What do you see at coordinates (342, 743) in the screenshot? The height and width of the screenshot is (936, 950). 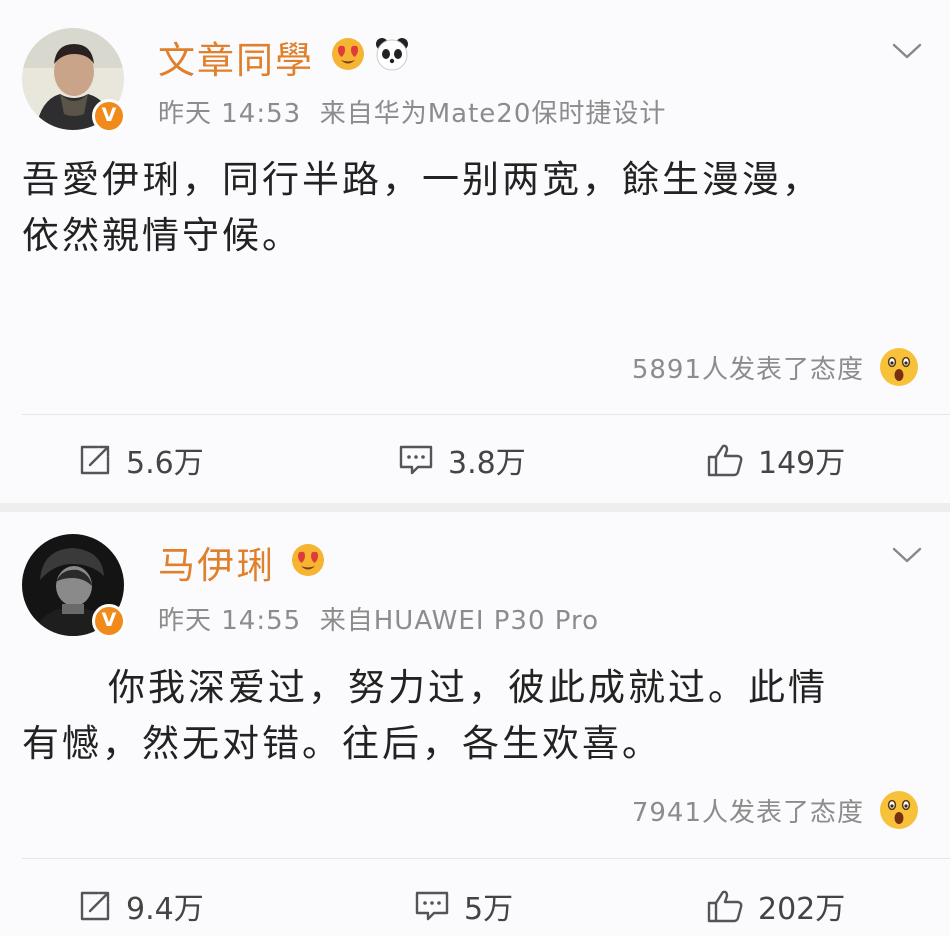 I see `content-line: 有憾，然无对错。往后，各生欢喜。` at bounding box center [342, 743].